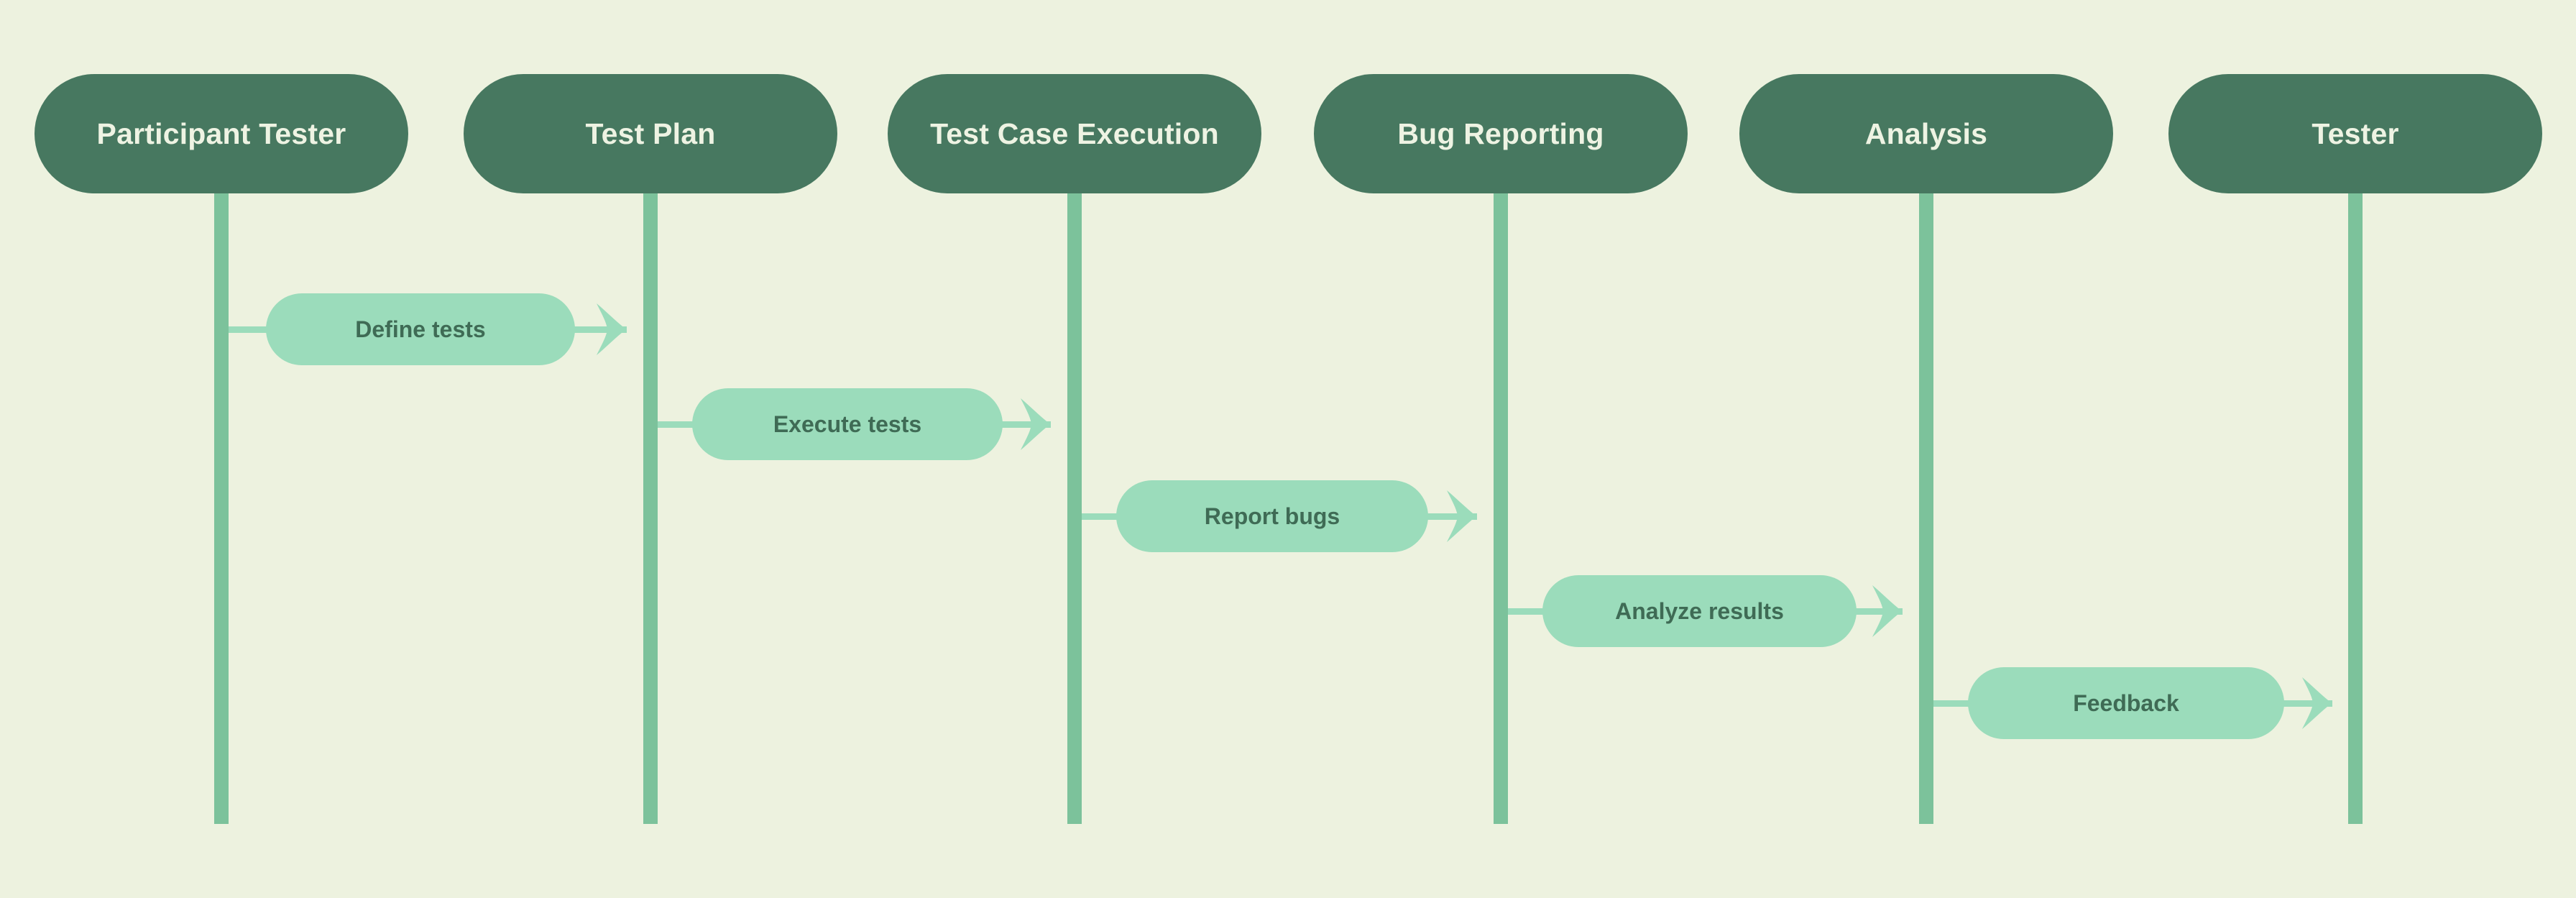  Describe the element at coordinates (610, 329) in the screenshot. I see `arrow-head-icon-define-tests` at that location.